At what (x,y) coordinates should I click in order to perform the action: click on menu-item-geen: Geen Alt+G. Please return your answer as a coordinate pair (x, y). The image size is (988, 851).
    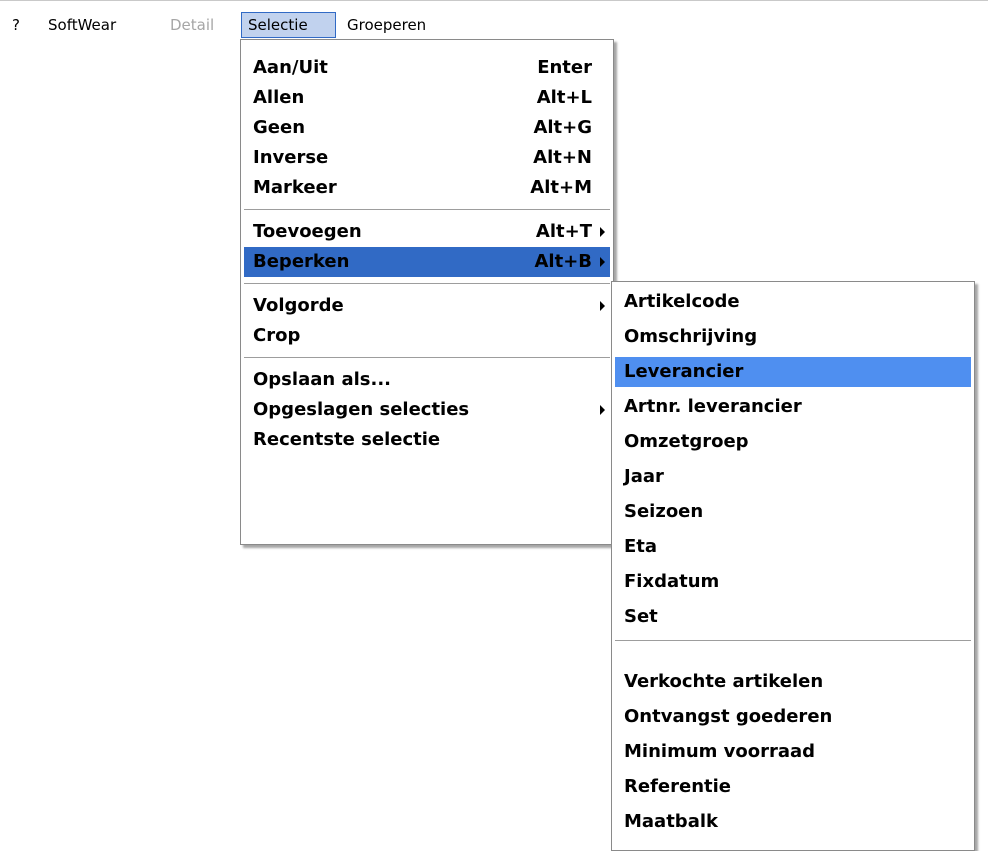
    Looking at the image, I should click on (427, 128).